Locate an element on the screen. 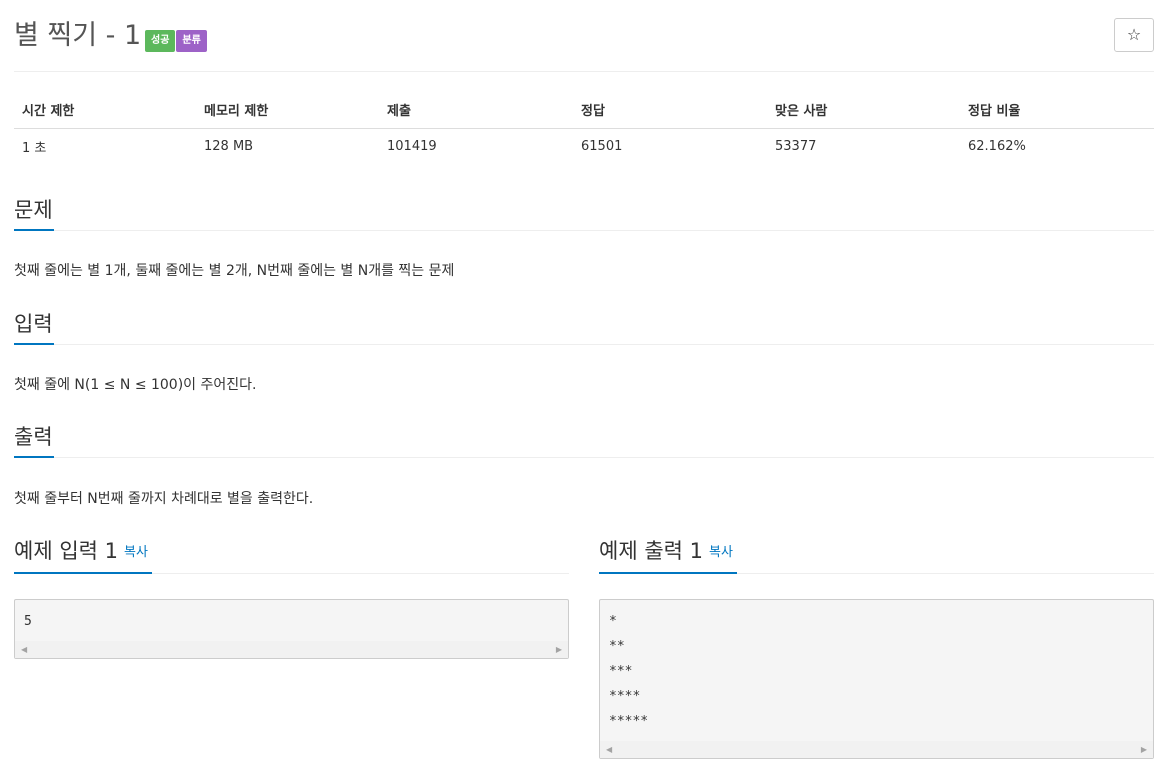 This screenshot has height=775, width=1171. memory-limit-value: 128 MB is located at coordinates (229, 146).